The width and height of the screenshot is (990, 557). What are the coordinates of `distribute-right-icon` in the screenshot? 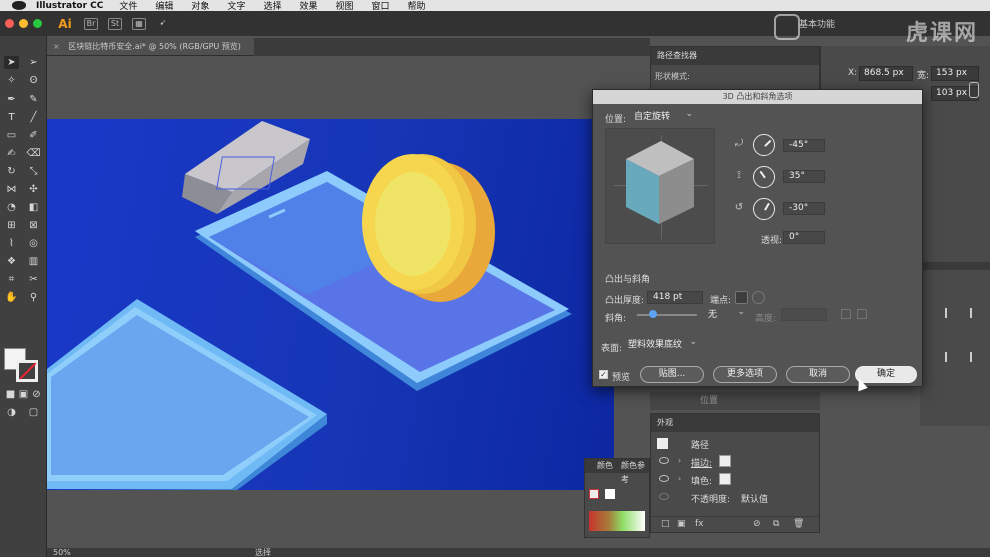 It's located at (975, 357).